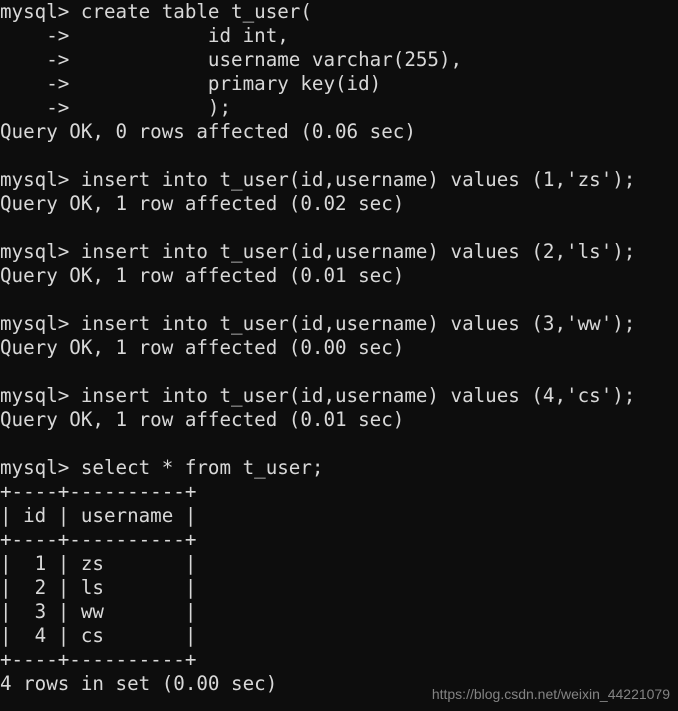 Image resolution: width=678 pixels, height=711 pixels. What do you see at coordinates (202, 203) in the screenshot?
I see `terminal-line: Query OK, 1 row affected (0.02 sec)` at bounding box center [202, 203].